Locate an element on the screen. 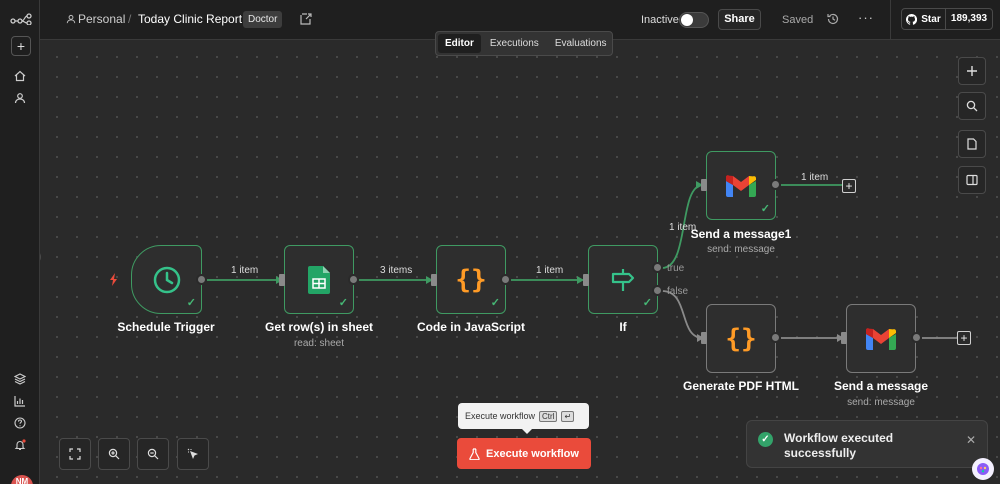 This screenshot has height=484, width=1000. share-button: Share is located at coordinates (739, 19).